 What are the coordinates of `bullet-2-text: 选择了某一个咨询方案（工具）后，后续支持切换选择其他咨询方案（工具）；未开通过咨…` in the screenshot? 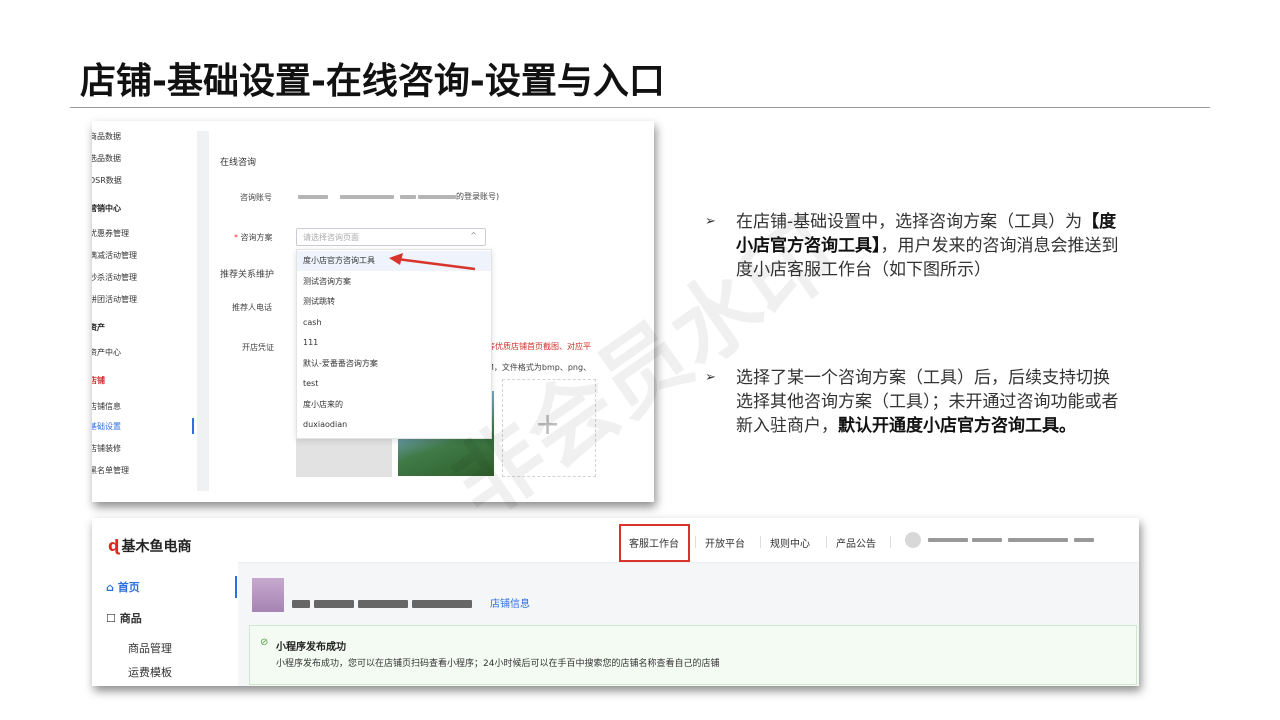 It's located at (927, 402).